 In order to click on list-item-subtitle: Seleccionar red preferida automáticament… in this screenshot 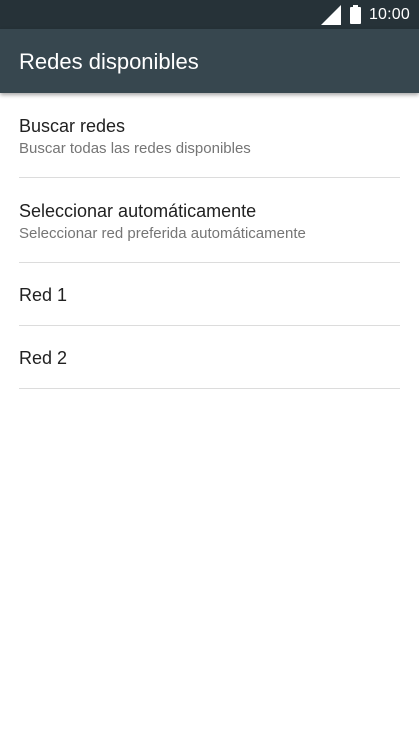, I will do `click(162, 233)`.